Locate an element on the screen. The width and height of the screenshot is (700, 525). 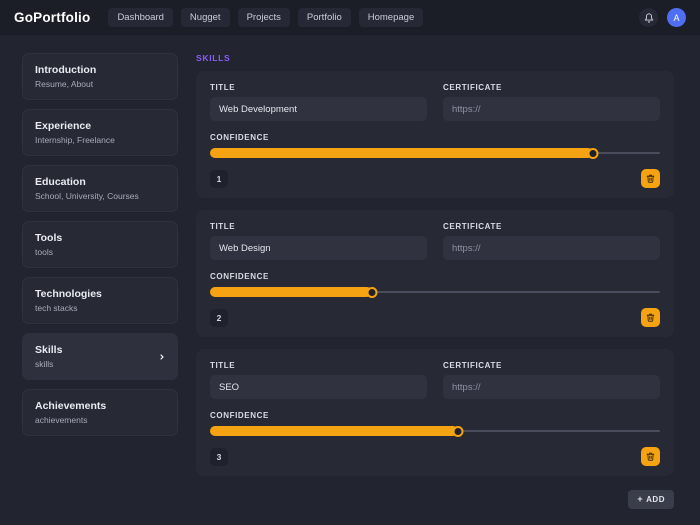
index-badge: 3 is located at coordinates (219, 456).